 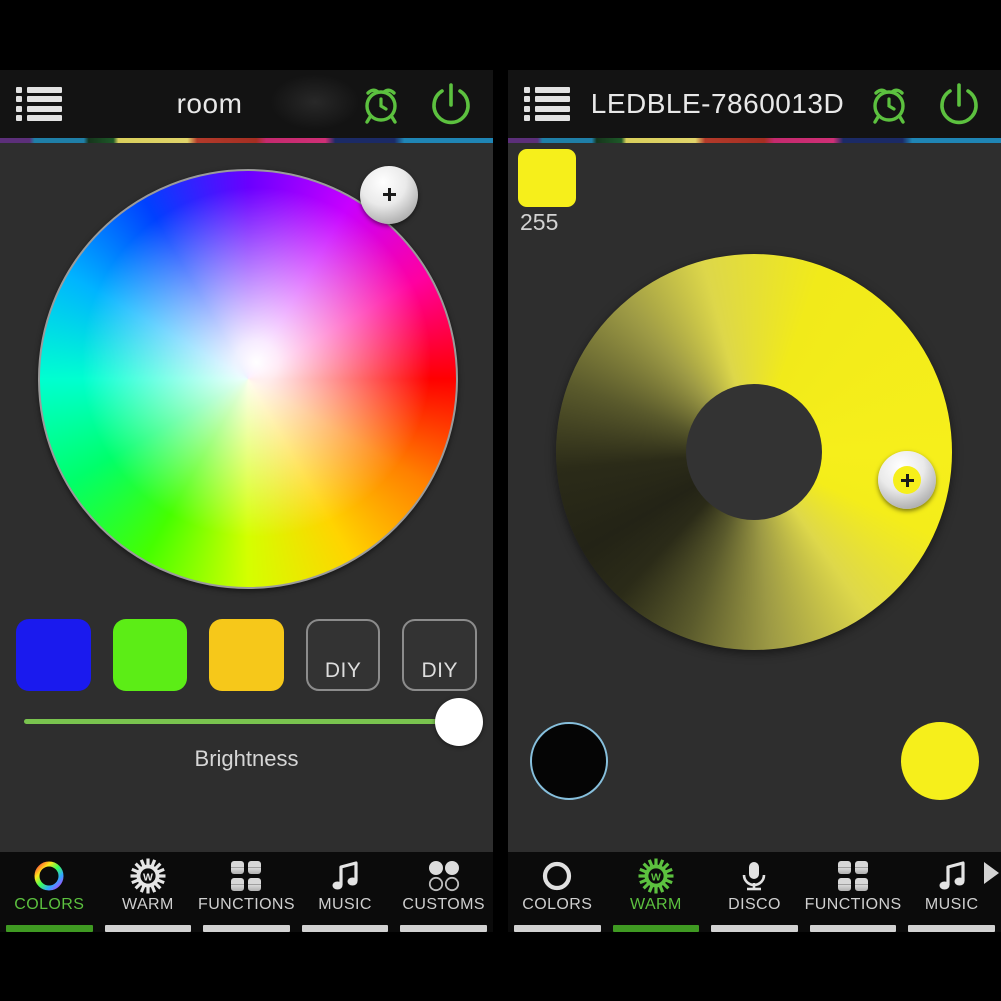 I want to click on preset-yellow, so click(x=246, y=655).